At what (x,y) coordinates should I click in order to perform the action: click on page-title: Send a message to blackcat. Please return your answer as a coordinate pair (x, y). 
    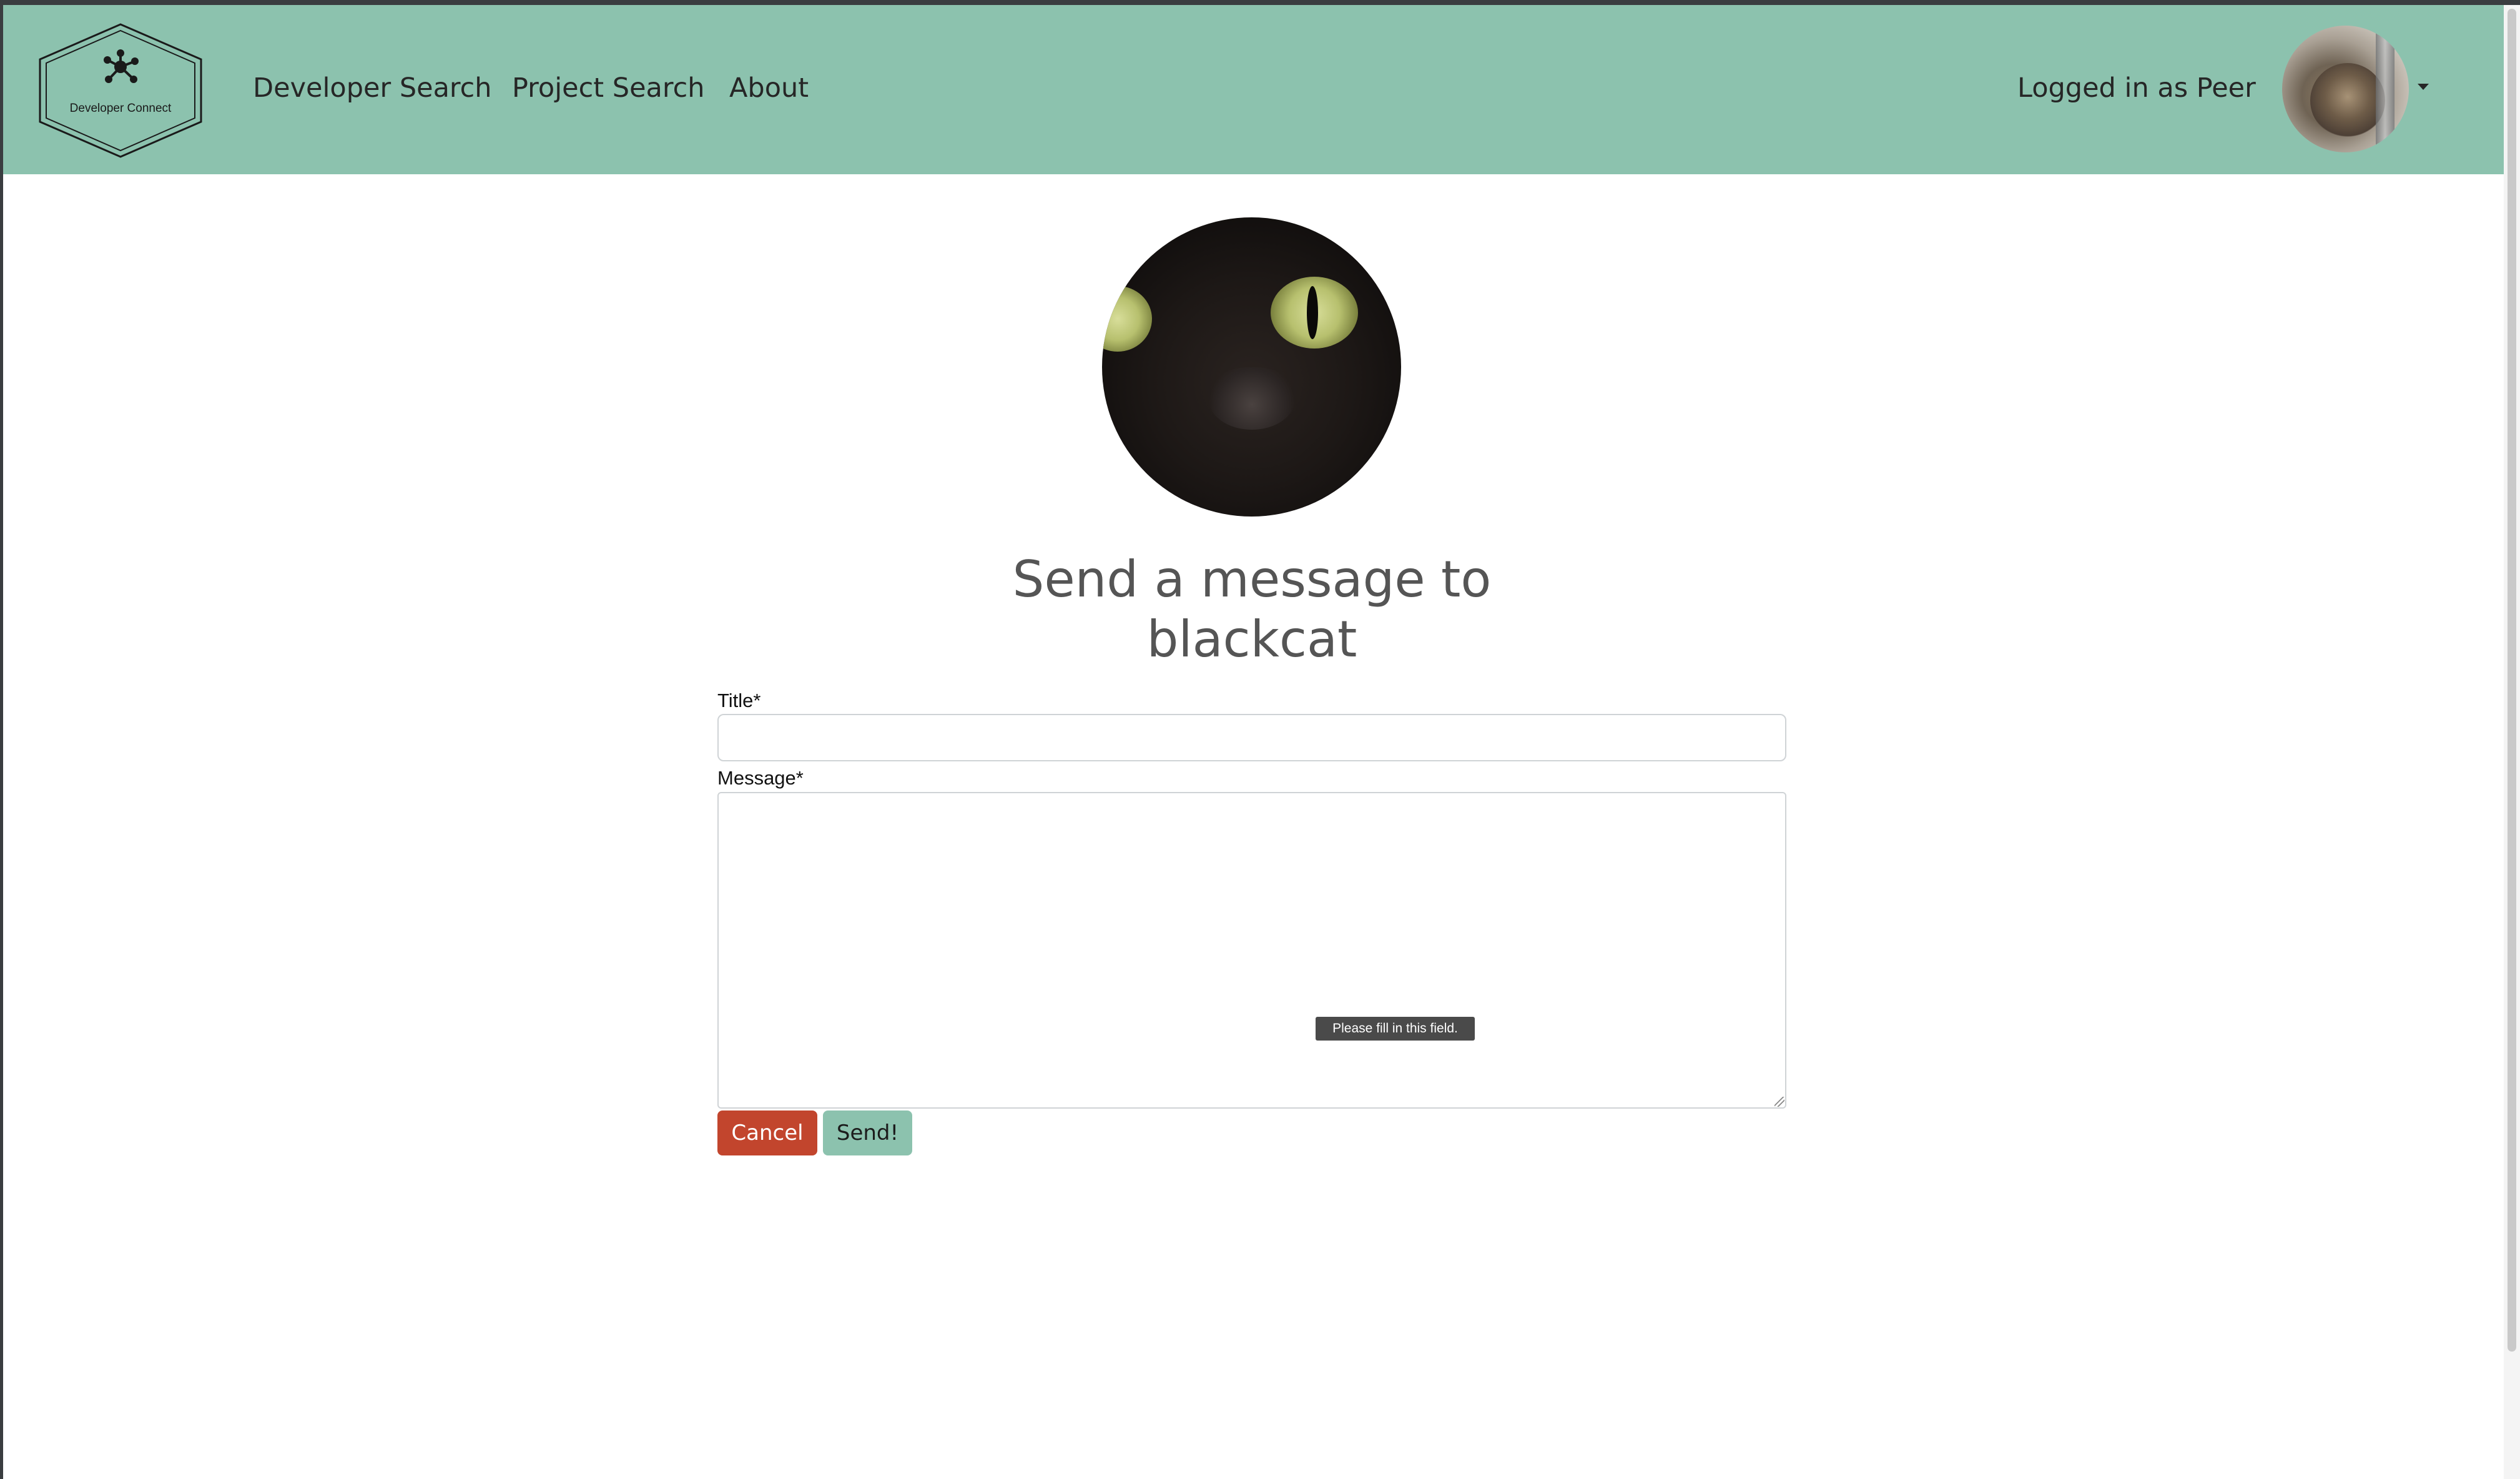
    Looking at the image, I should click on (1252, 610).